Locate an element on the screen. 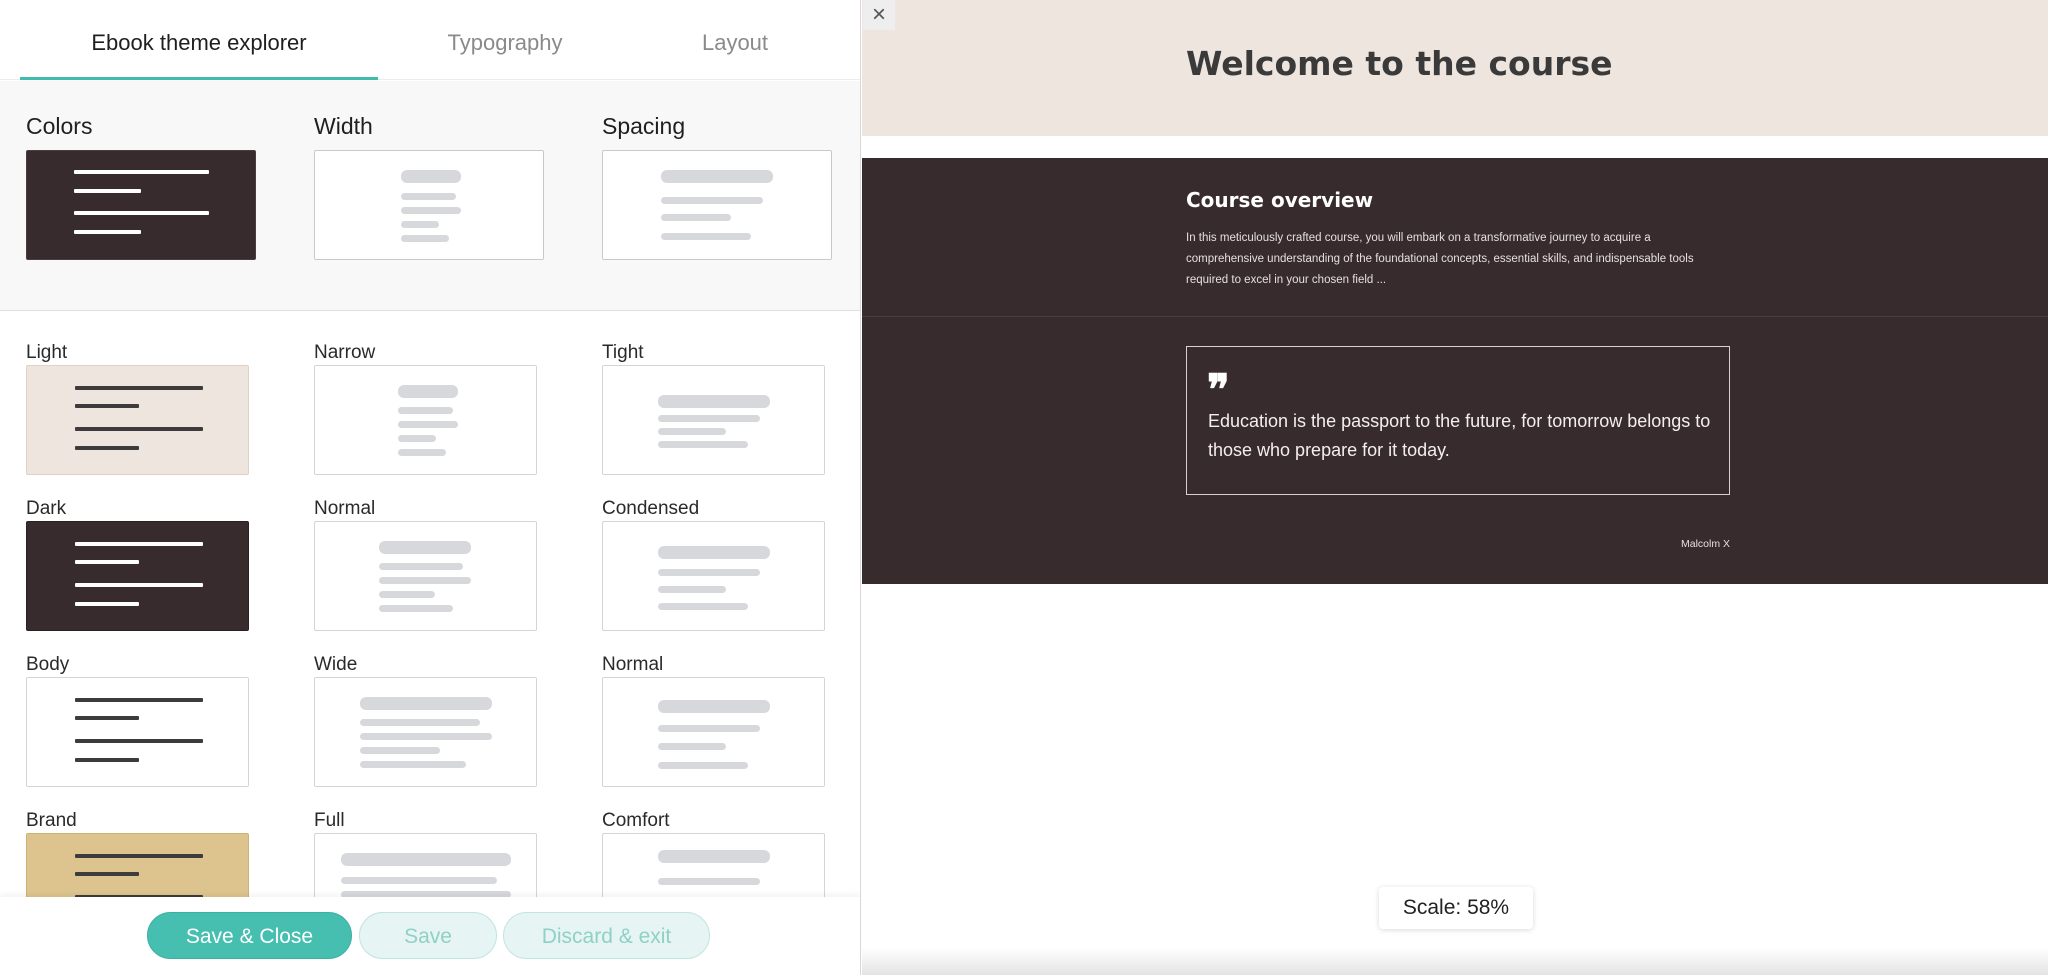 The image size is (2048, 975). option-label-condensed: Condensed is located at coordinates (651, 508).